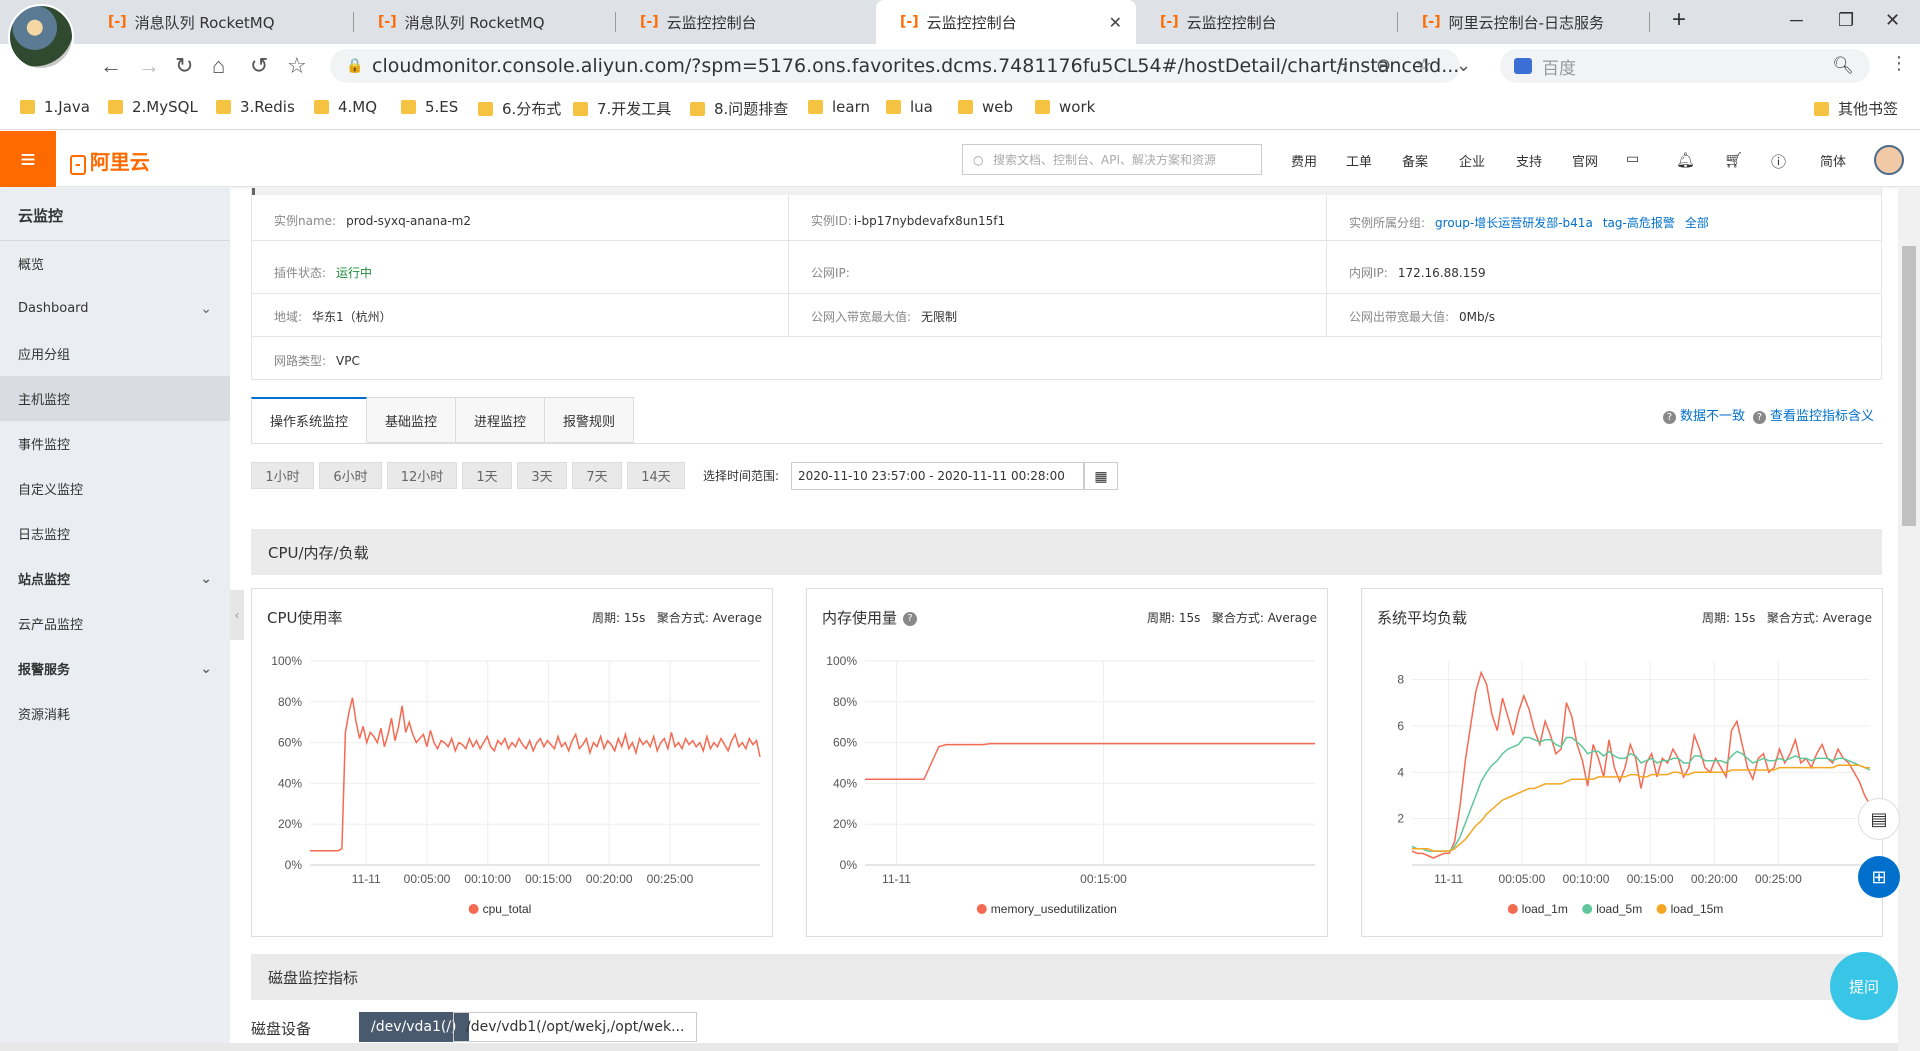  Describe the element at coordinates (485, 22) in the screenshot. I see `browser-tab-2: [-] 消息队列 RocketMQ` at that location.